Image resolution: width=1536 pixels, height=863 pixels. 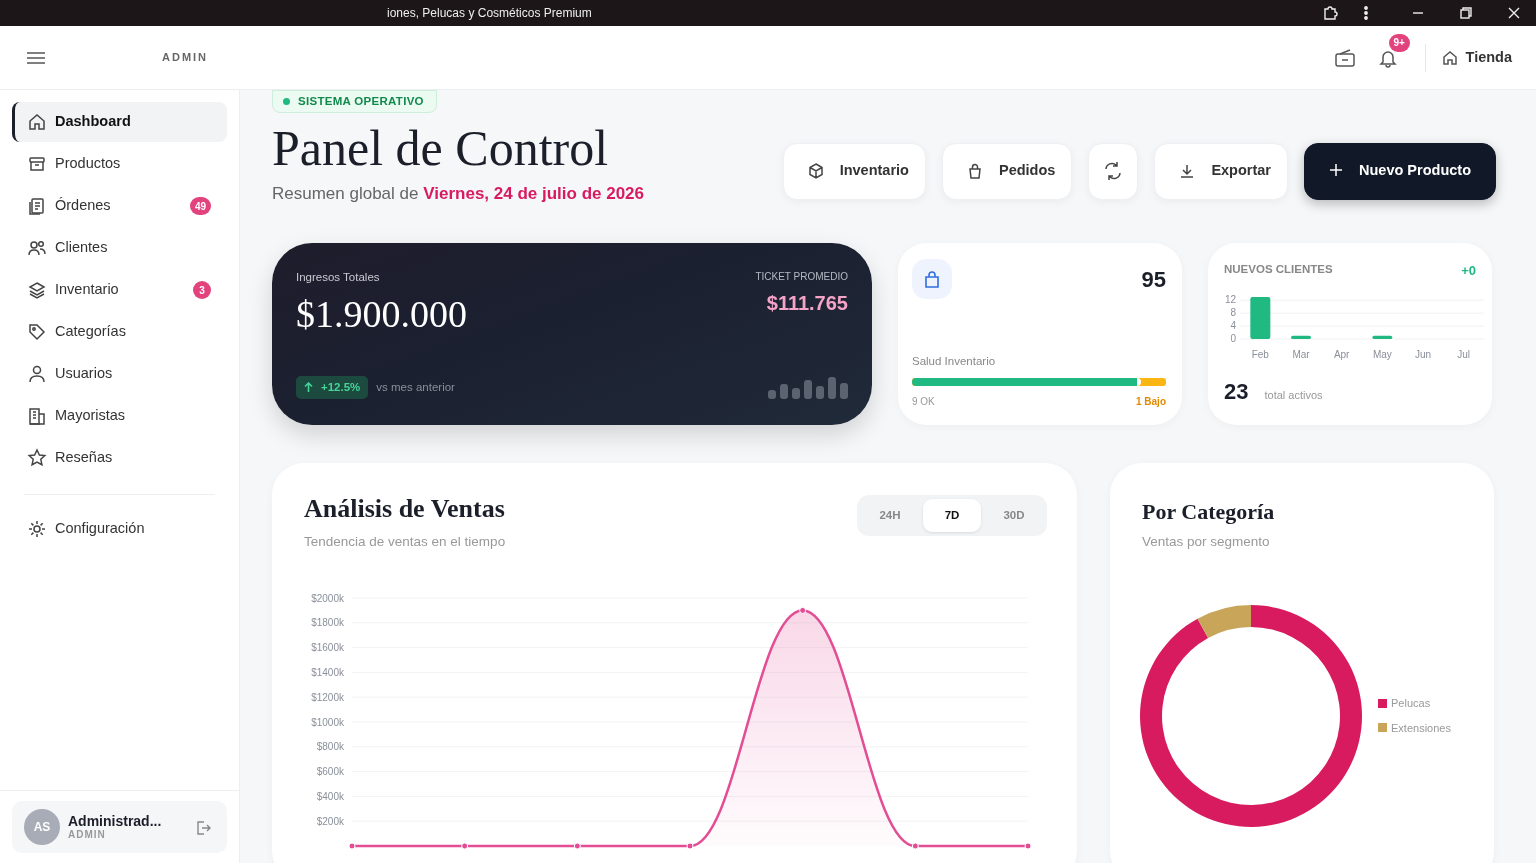 I want to click on range-tab: 7D, so click(x=952, y=516).